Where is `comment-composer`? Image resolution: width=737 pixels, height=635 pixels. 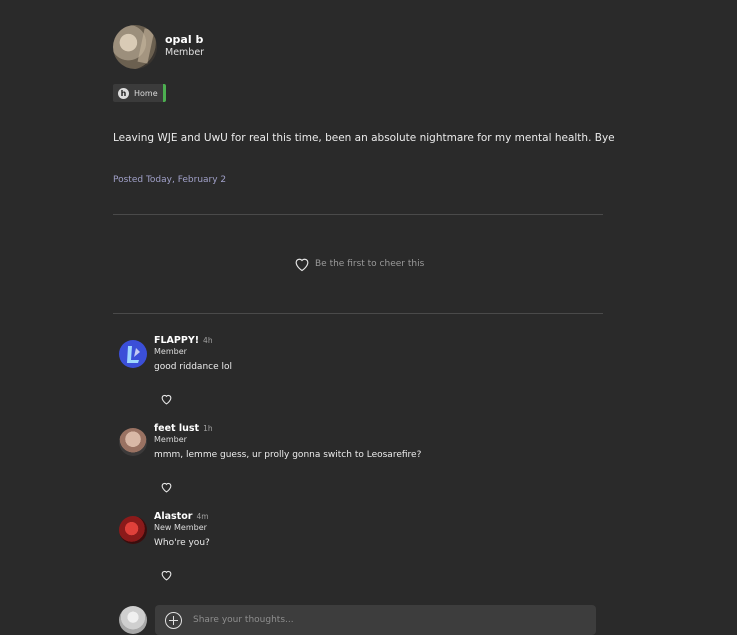 comment-composer is located at coordinates (360, 620).